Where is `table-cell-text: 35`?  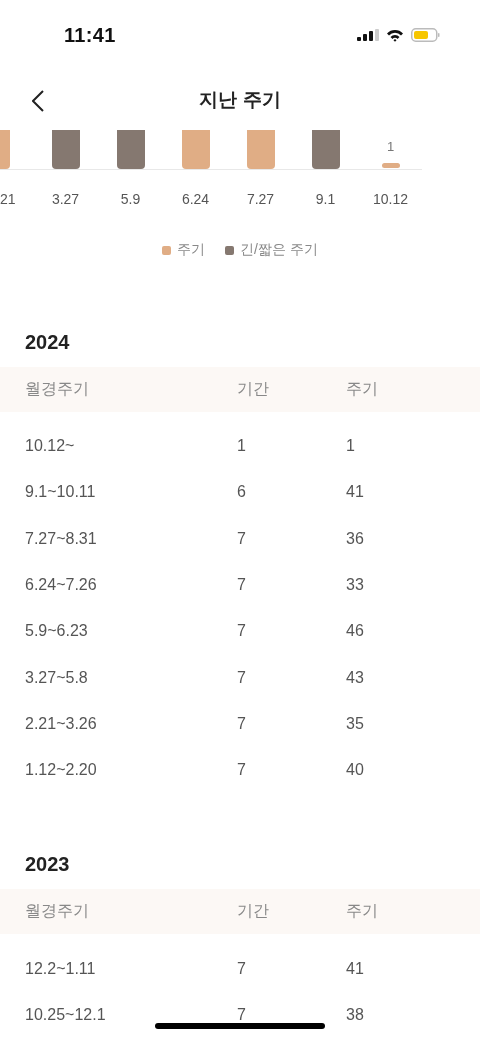 table-cell-text: 35 is located at coordinates (355, 723).